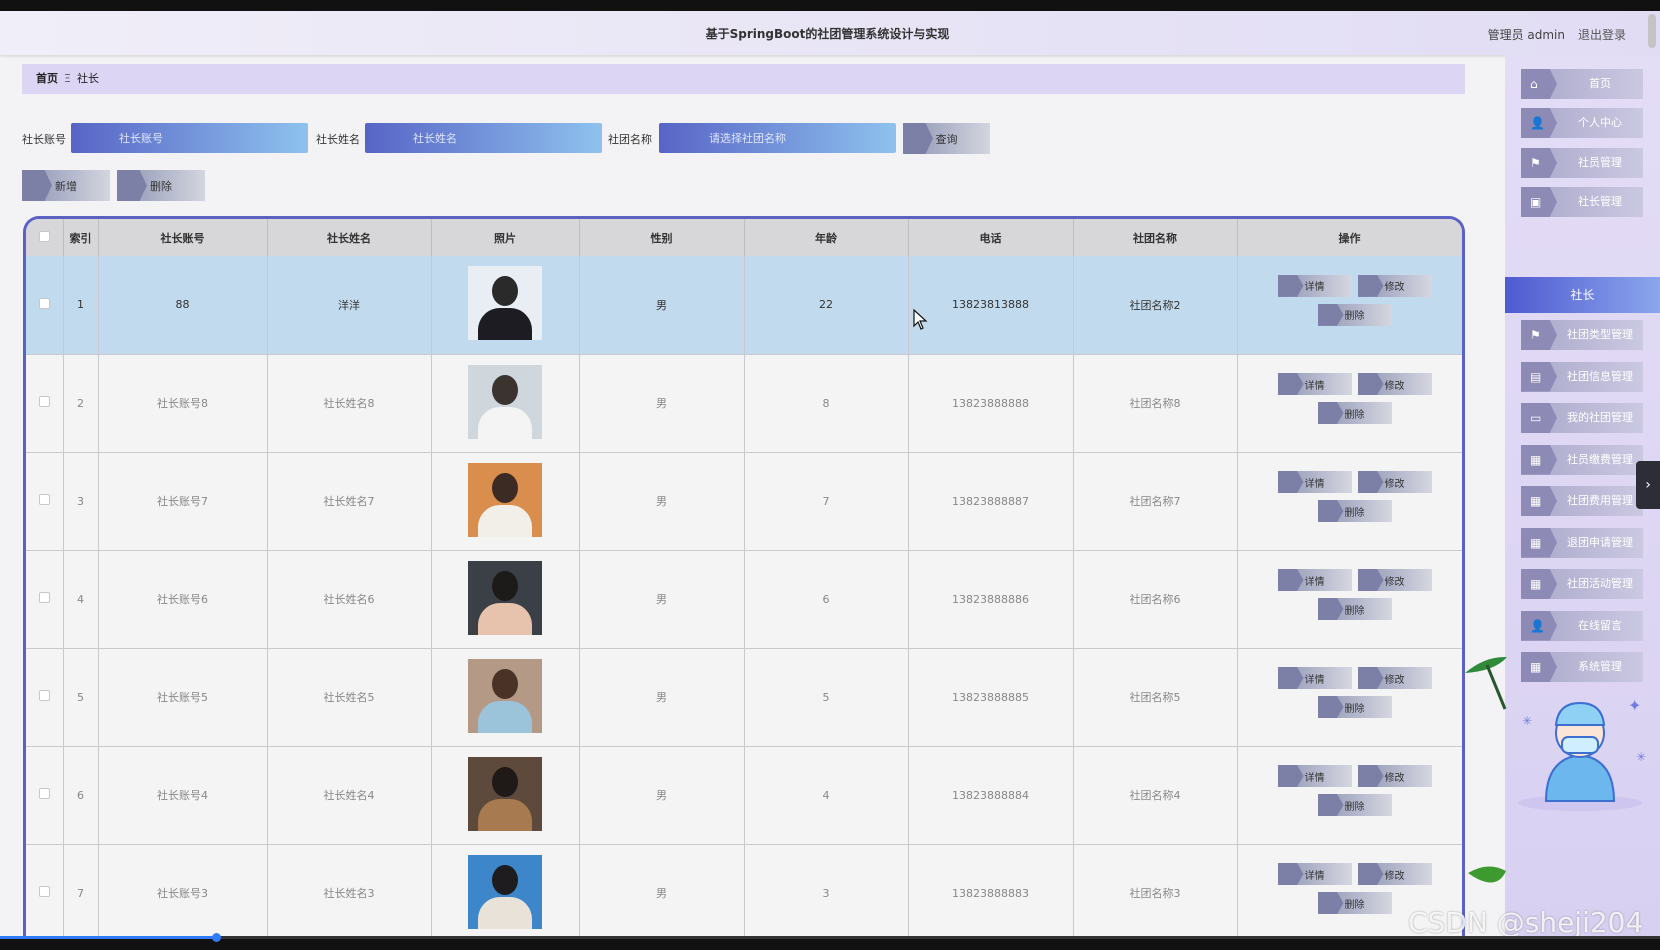  I want to click on table-row: 2 社长账号8 社长姓名8 男 8 13823888888 社团名称8 详情 修改 删除, so click(744, 403).